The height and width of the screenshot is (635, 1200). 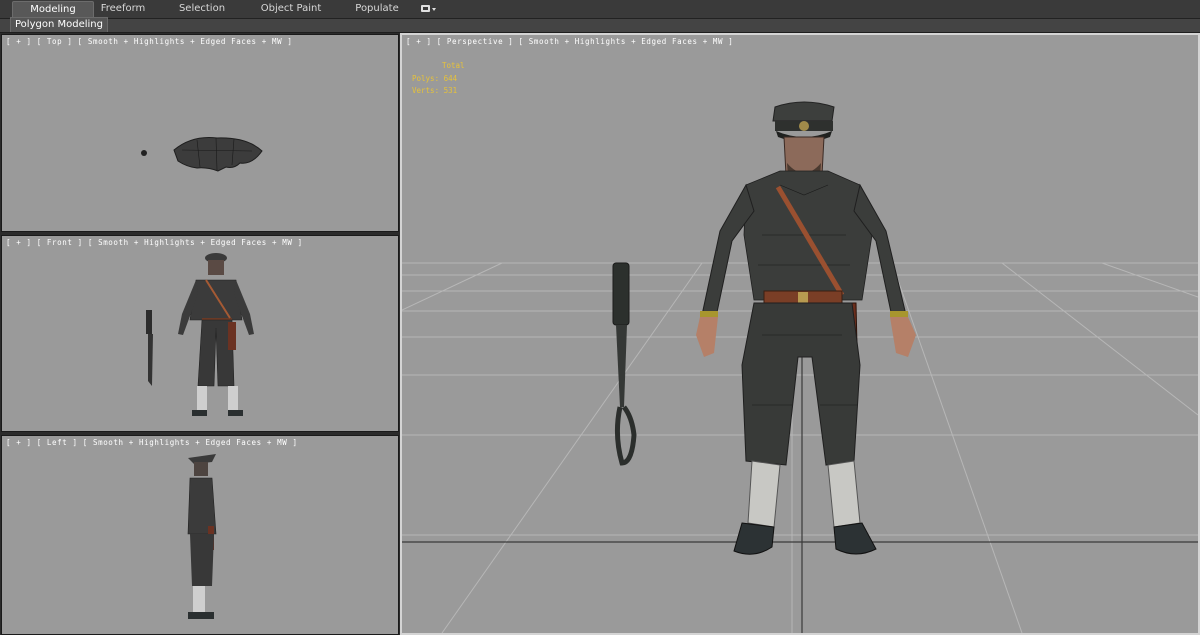 I want to click on character-front-view, so click(x=216, y=334).